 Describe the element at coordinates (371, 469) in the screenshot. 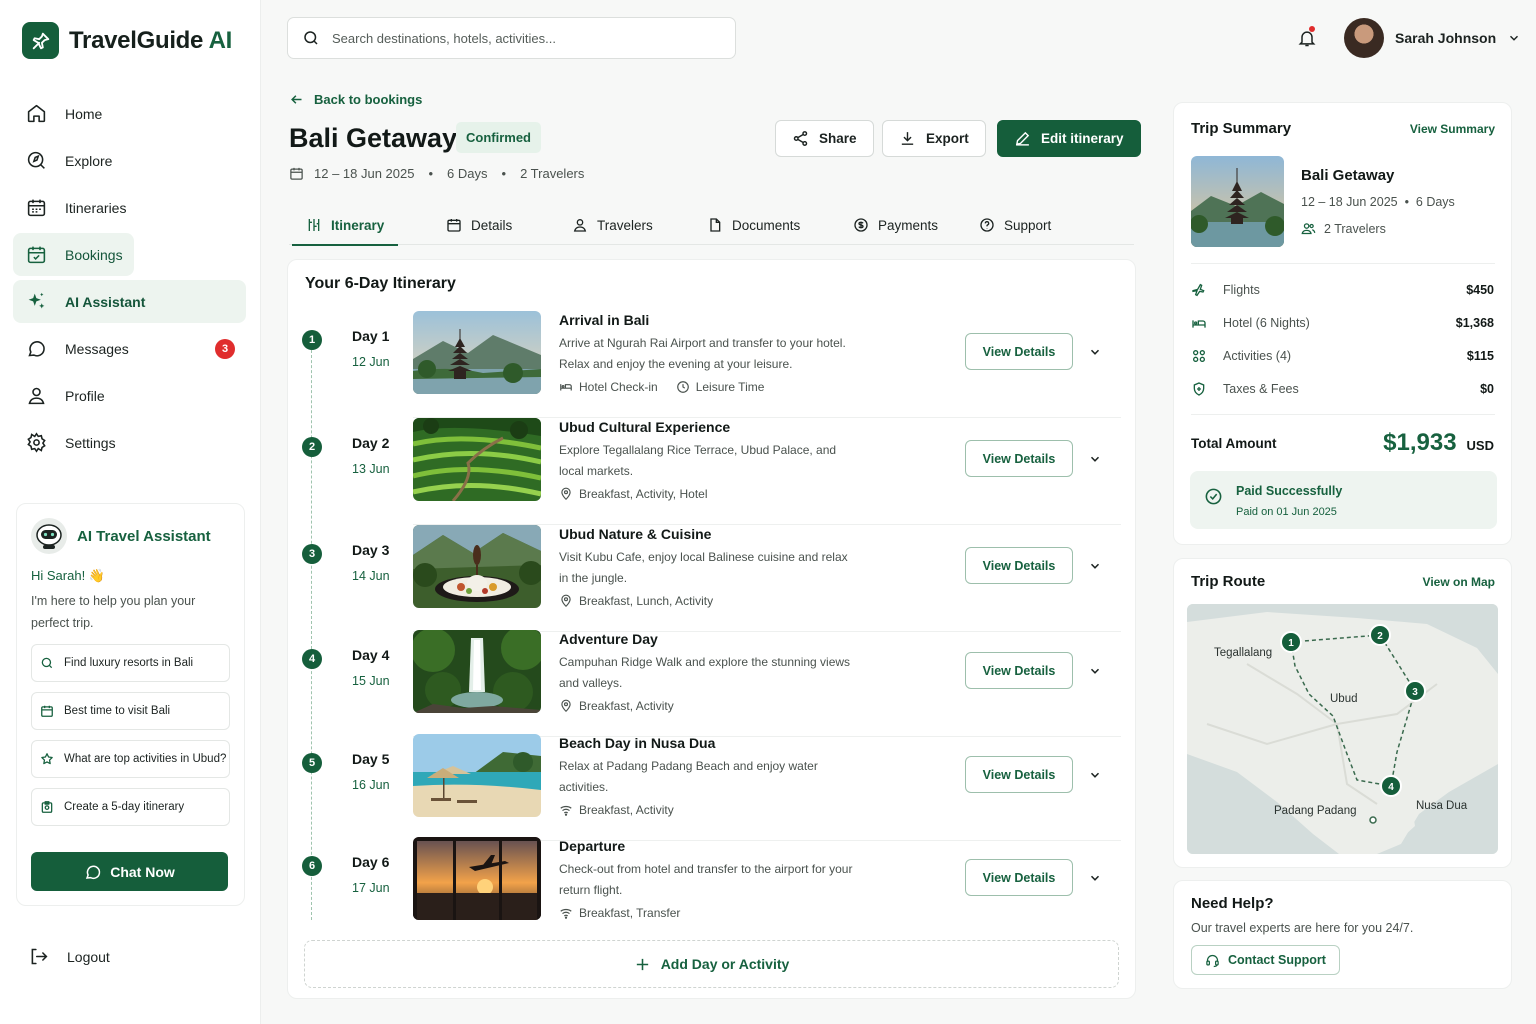

I see `day-date: 13 Jun` at that location.